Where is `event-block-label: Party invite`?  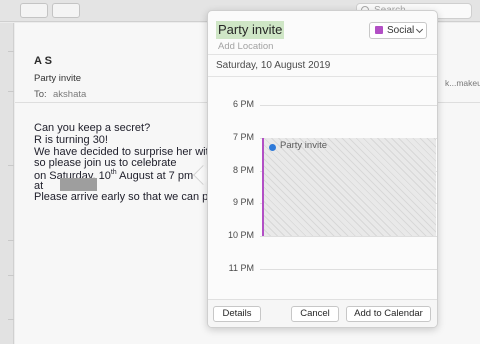 event-block-label: Party invite is located at coordinates (303, 145).